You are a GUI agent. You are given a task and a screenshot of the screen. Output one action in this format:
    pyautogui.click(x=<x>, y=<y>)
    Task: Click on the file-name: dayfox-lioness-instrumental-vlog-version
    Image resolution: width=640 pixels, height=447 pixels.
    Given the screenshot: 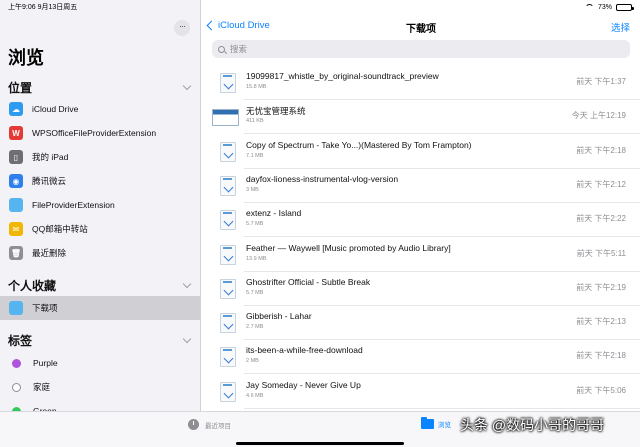 What is the action you would take?
    pyautogui.click(x=322, y=178)
    